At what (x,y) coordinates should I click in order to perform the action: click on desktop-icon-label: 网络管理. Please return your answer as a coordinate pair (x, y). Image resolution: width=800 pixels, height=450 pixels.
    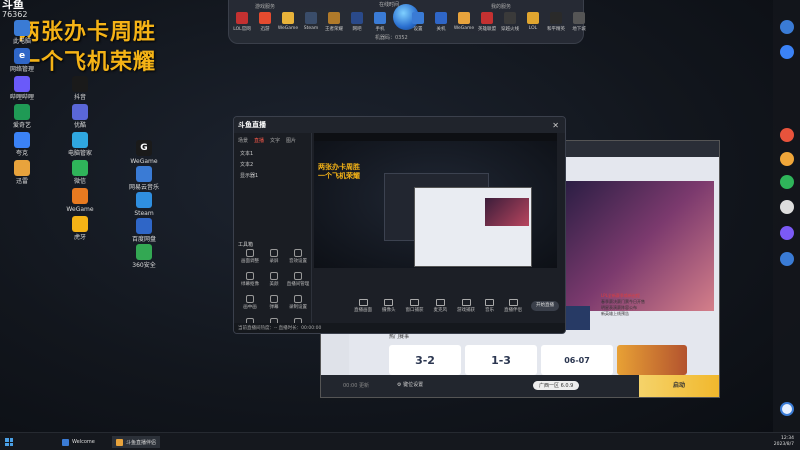
    Looking at the image, I should click on (21, 69).